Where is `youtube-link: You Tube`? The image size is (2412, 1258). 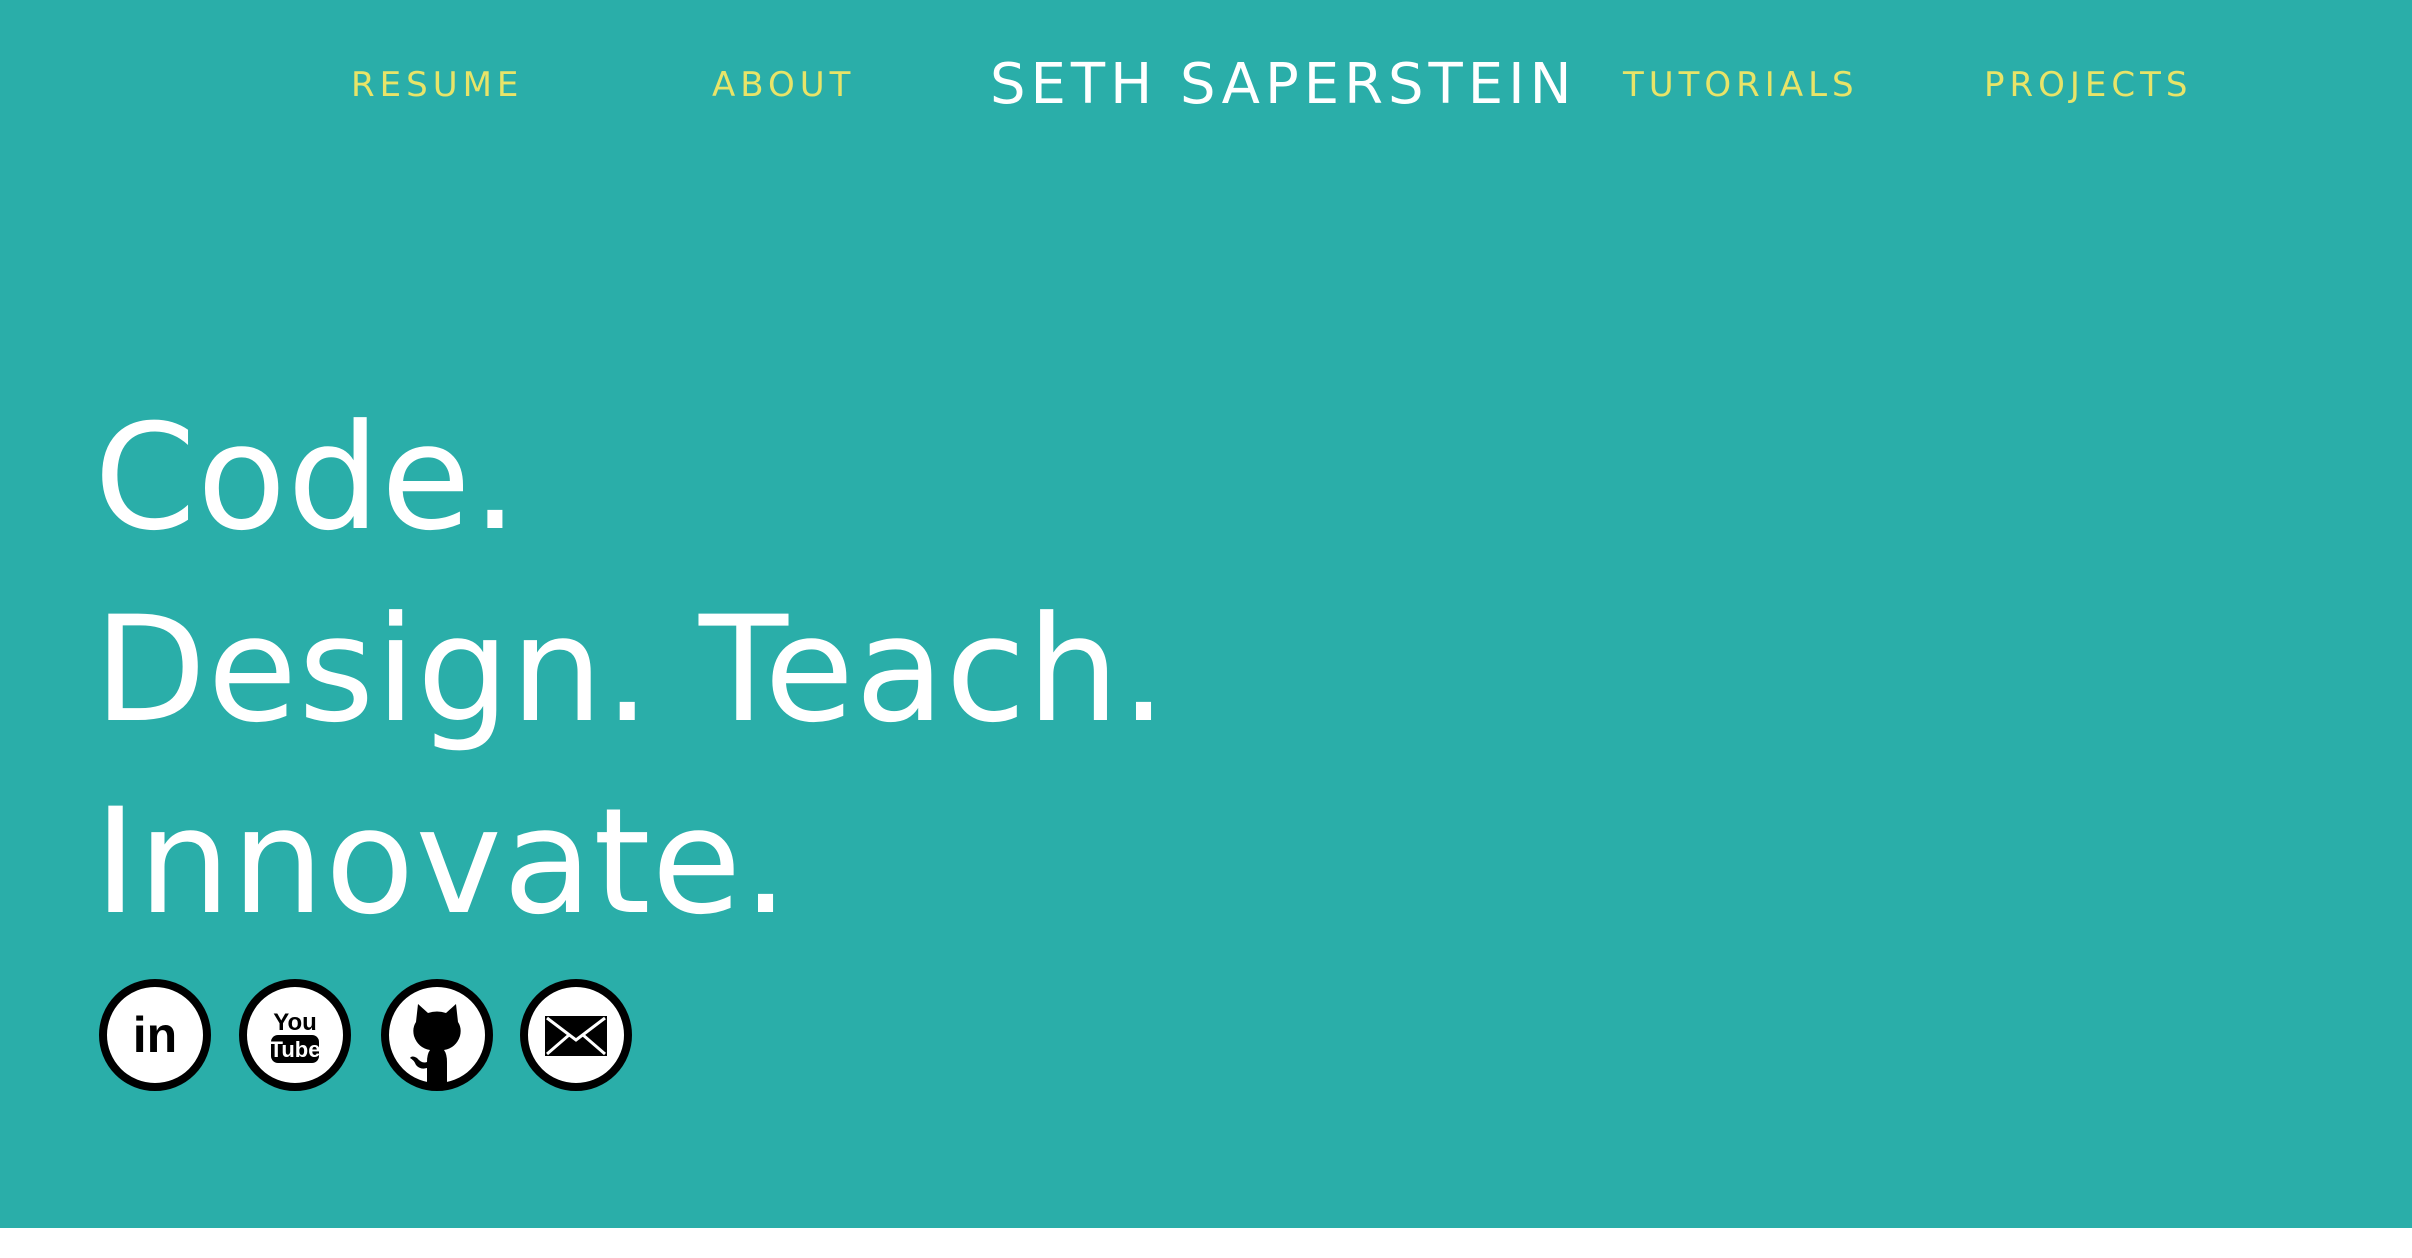
youtube-link: You Tube is located at coordinates (295, 1035).